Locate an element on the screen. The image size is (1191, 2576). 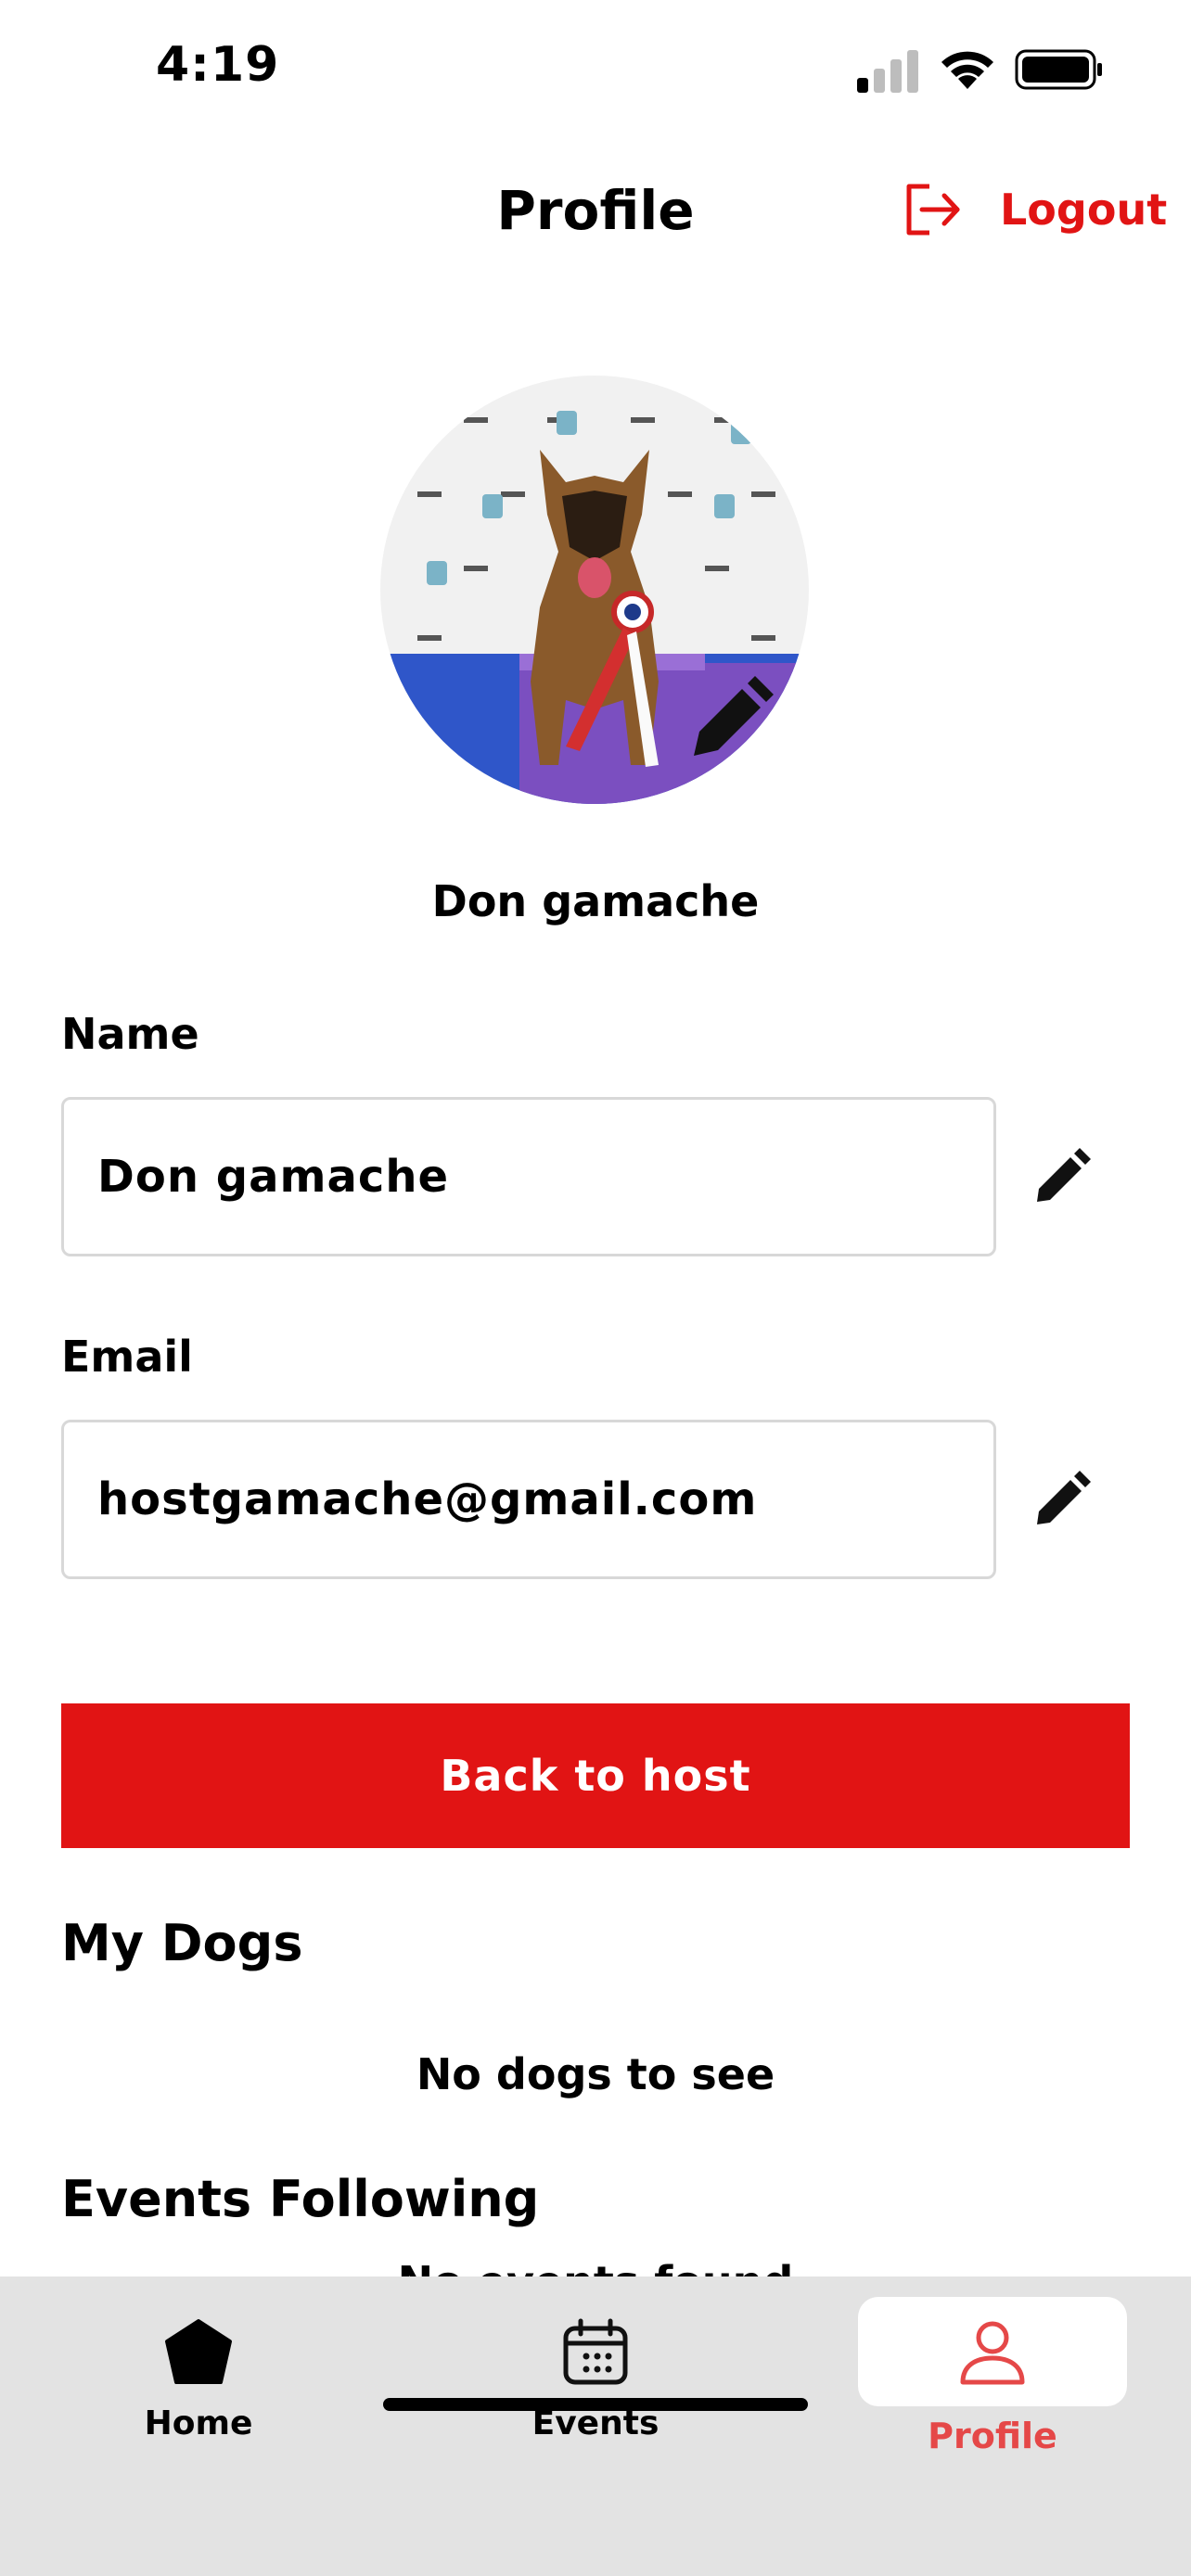
tab-events: Events is located at coordinates (595, 2378).